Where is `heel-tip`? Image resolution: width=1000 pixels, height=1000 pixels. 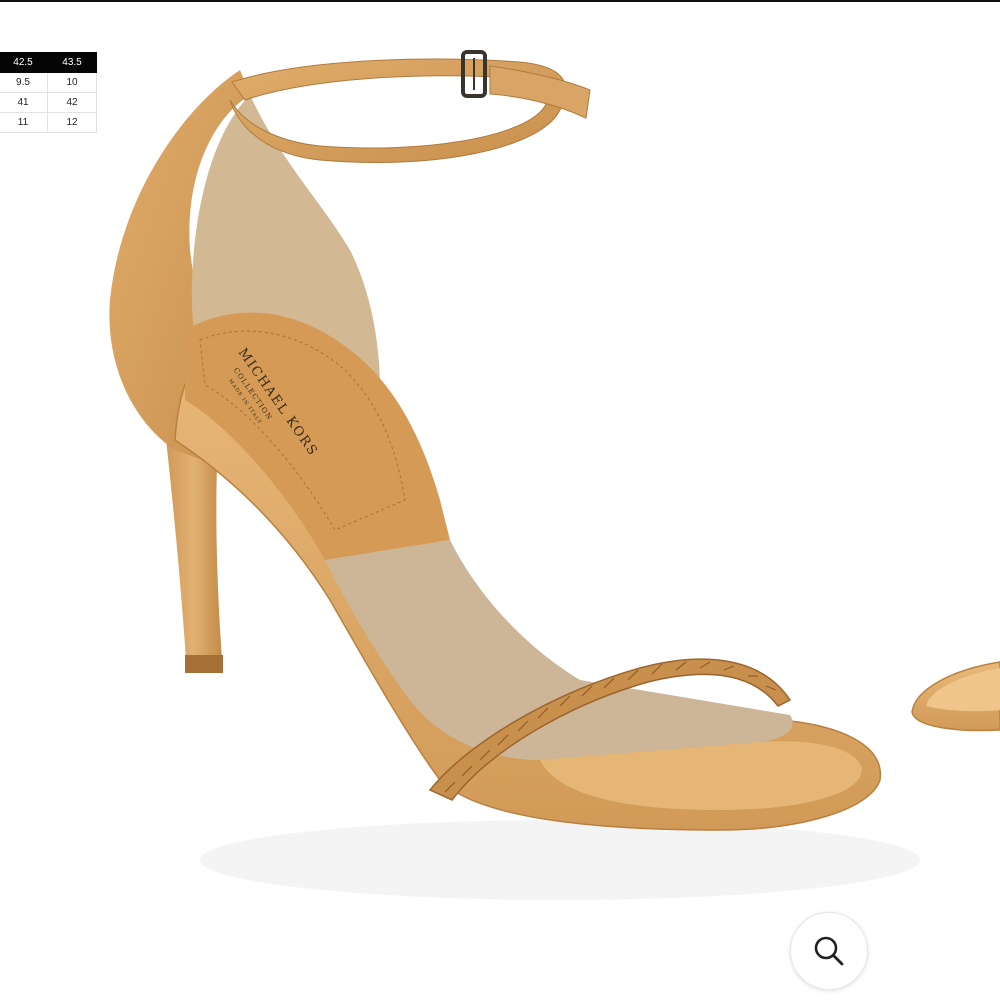 heel-tip is located at coordinates (204, 664).